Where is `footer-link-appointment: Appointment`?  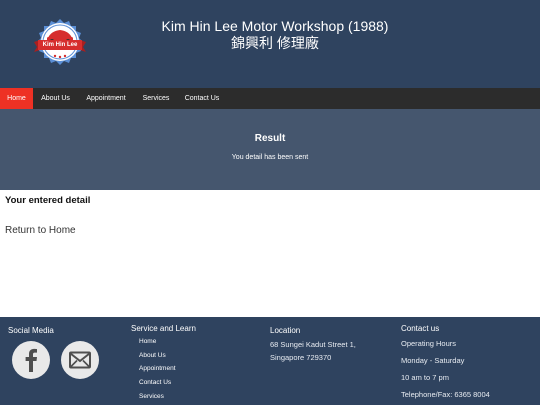
footer-link-appointment: Appointment is located at coordinates (157, 369).